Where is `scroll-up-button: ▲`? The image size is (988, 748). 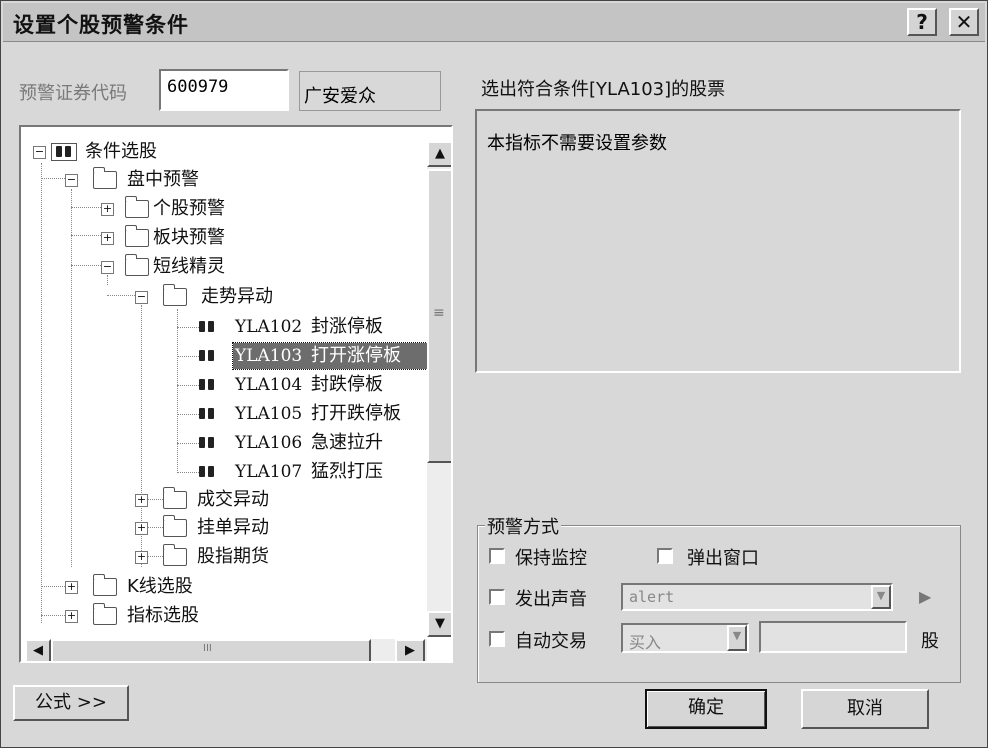
scroll-up-button: ▲ is located at coordinates (439, 154).